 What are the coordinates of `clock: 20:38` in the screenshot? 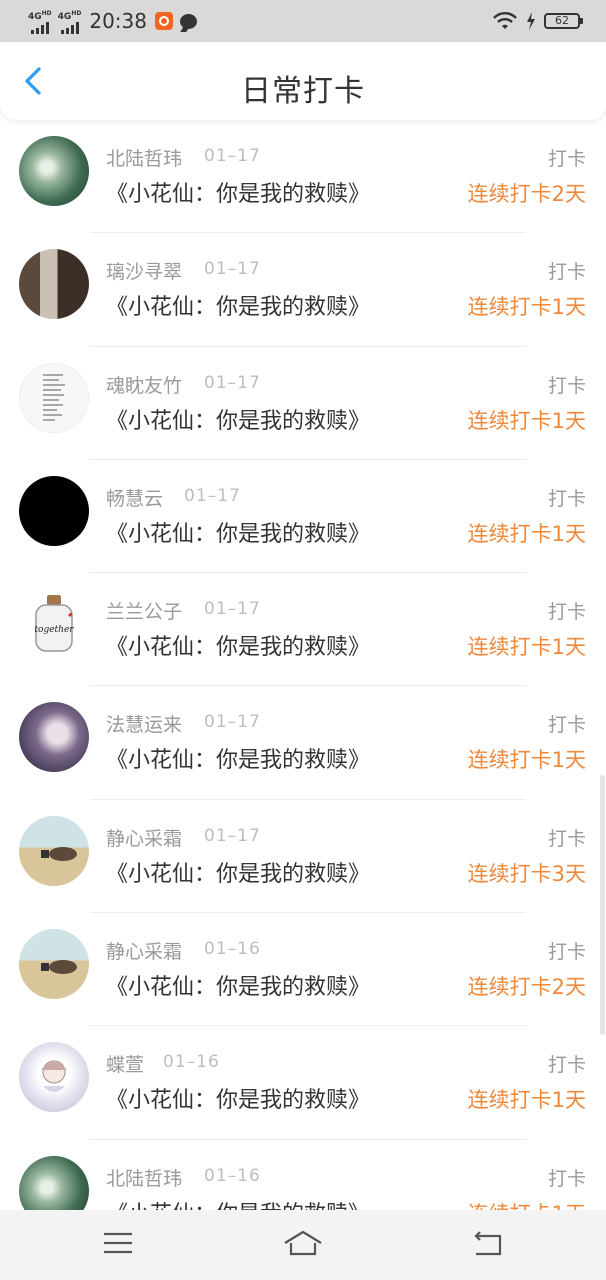 It's located at (118, 21).